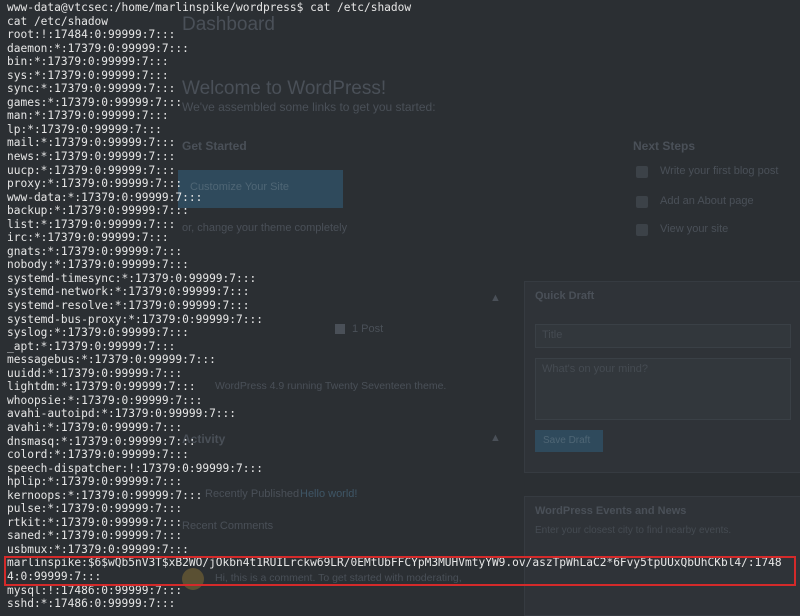 The image size is (800, 616). What do you see at coordinates (101, 387) in the screenshot?
I see `shadow-line: lightdm:*:17379:0:99999:7:::` at bounding box center [101, 387].